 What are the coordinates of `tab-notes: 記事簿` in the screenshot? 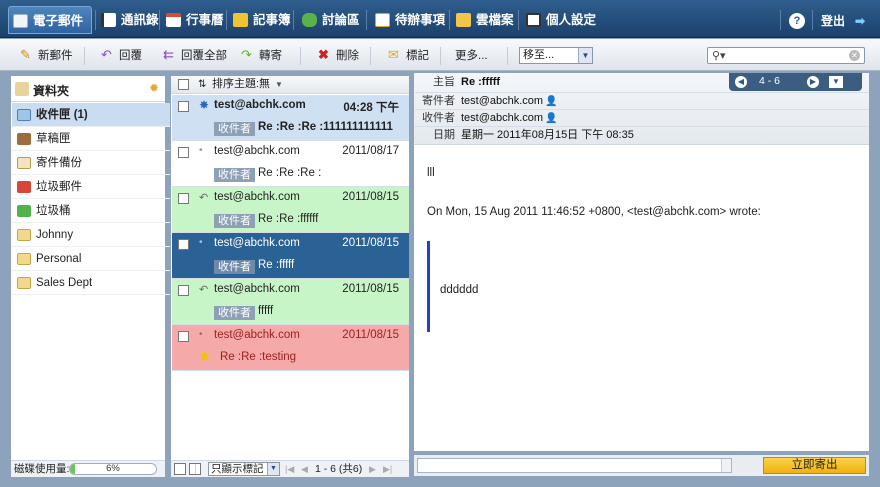 It's located at (260, 20).